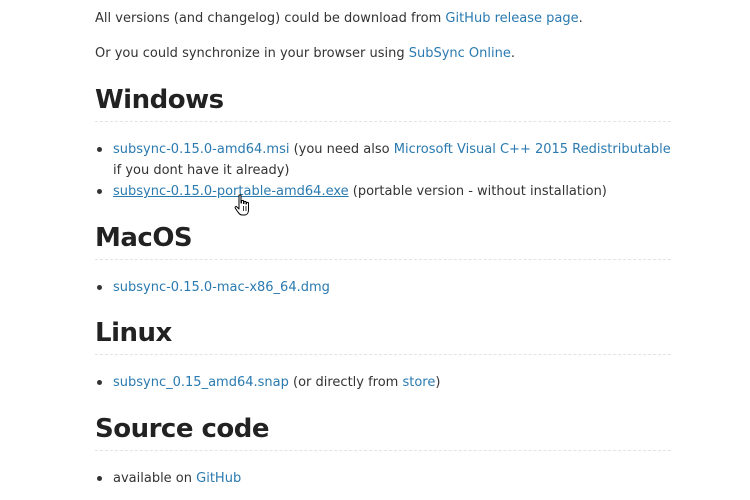 The image size is (750, 500). Describe the element at coordinates (221, 287) in the screenshot. I see `dmg-download-link: subsync-0.15.0-mac-x86_64.dmg` at that location.